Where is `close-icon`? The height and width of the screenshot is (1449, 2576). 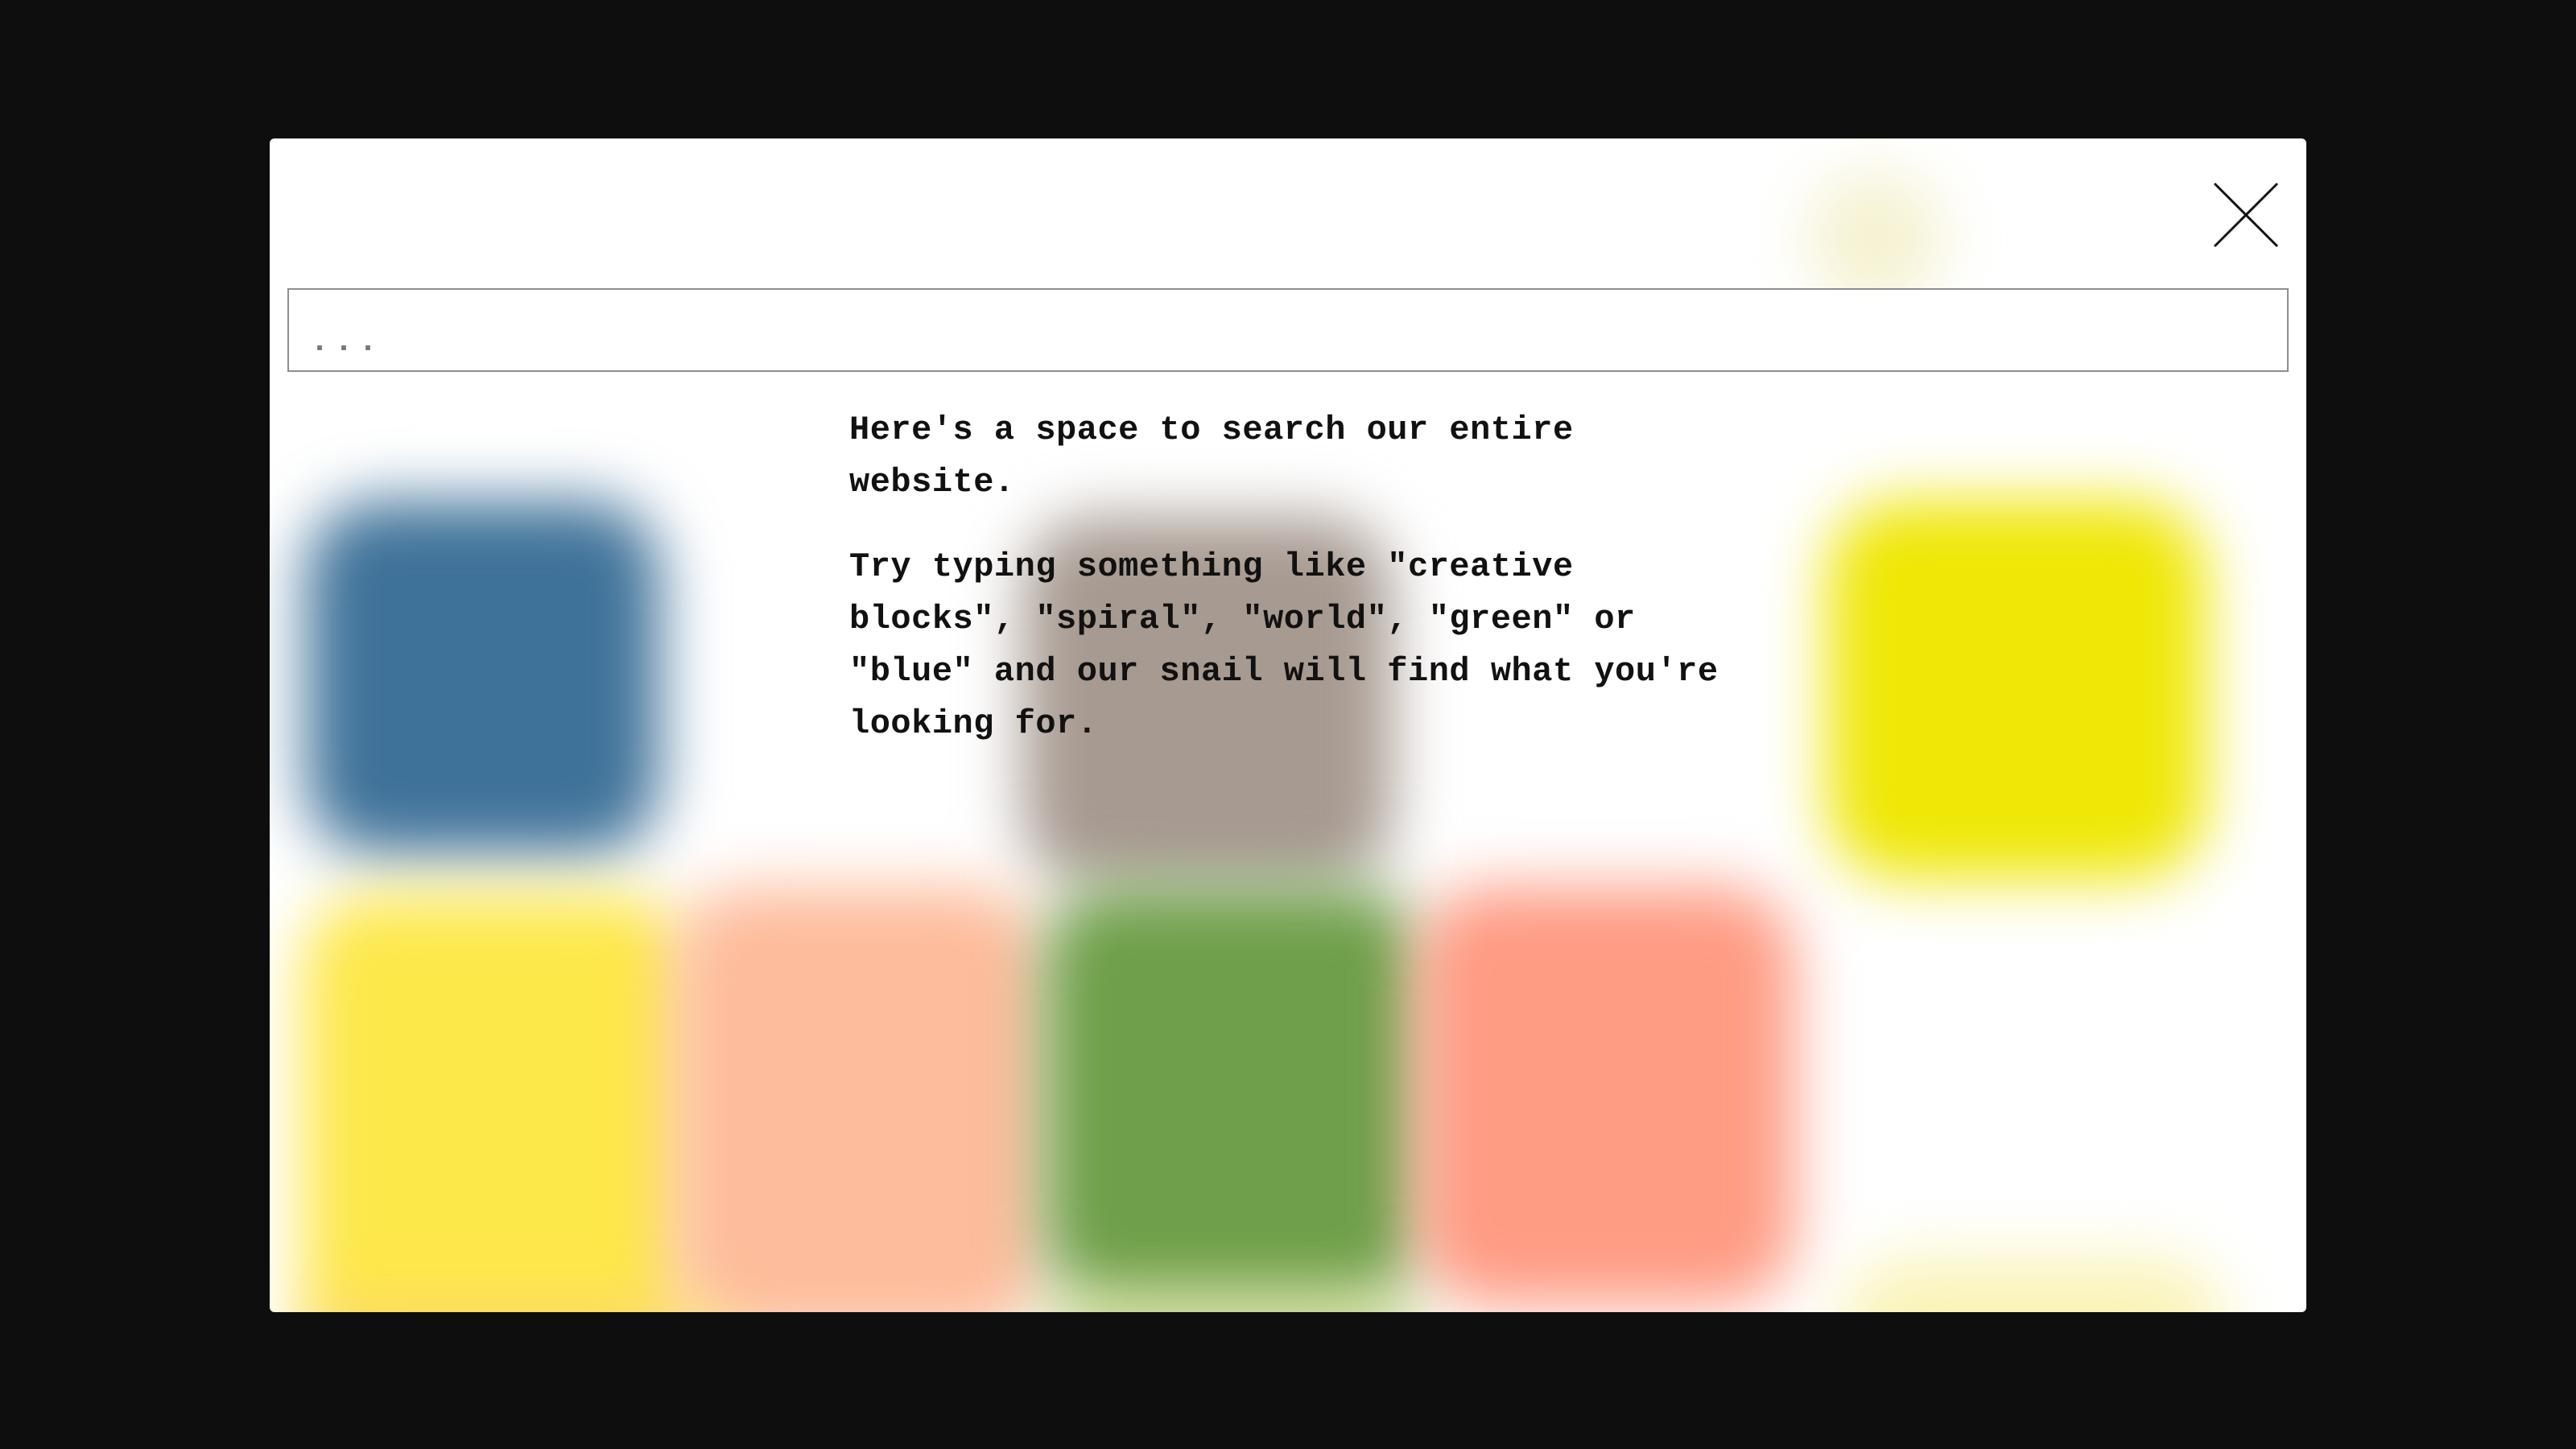
close-icon is located at coordinates (2246, 215).